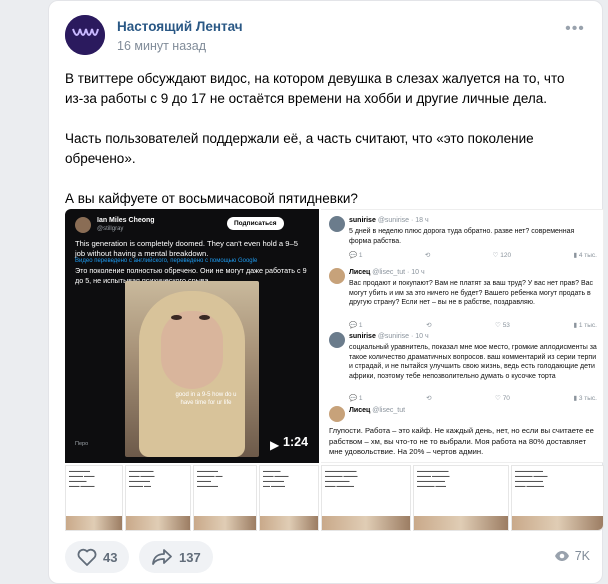  I want to click on eye-icon, so click(561, 556).